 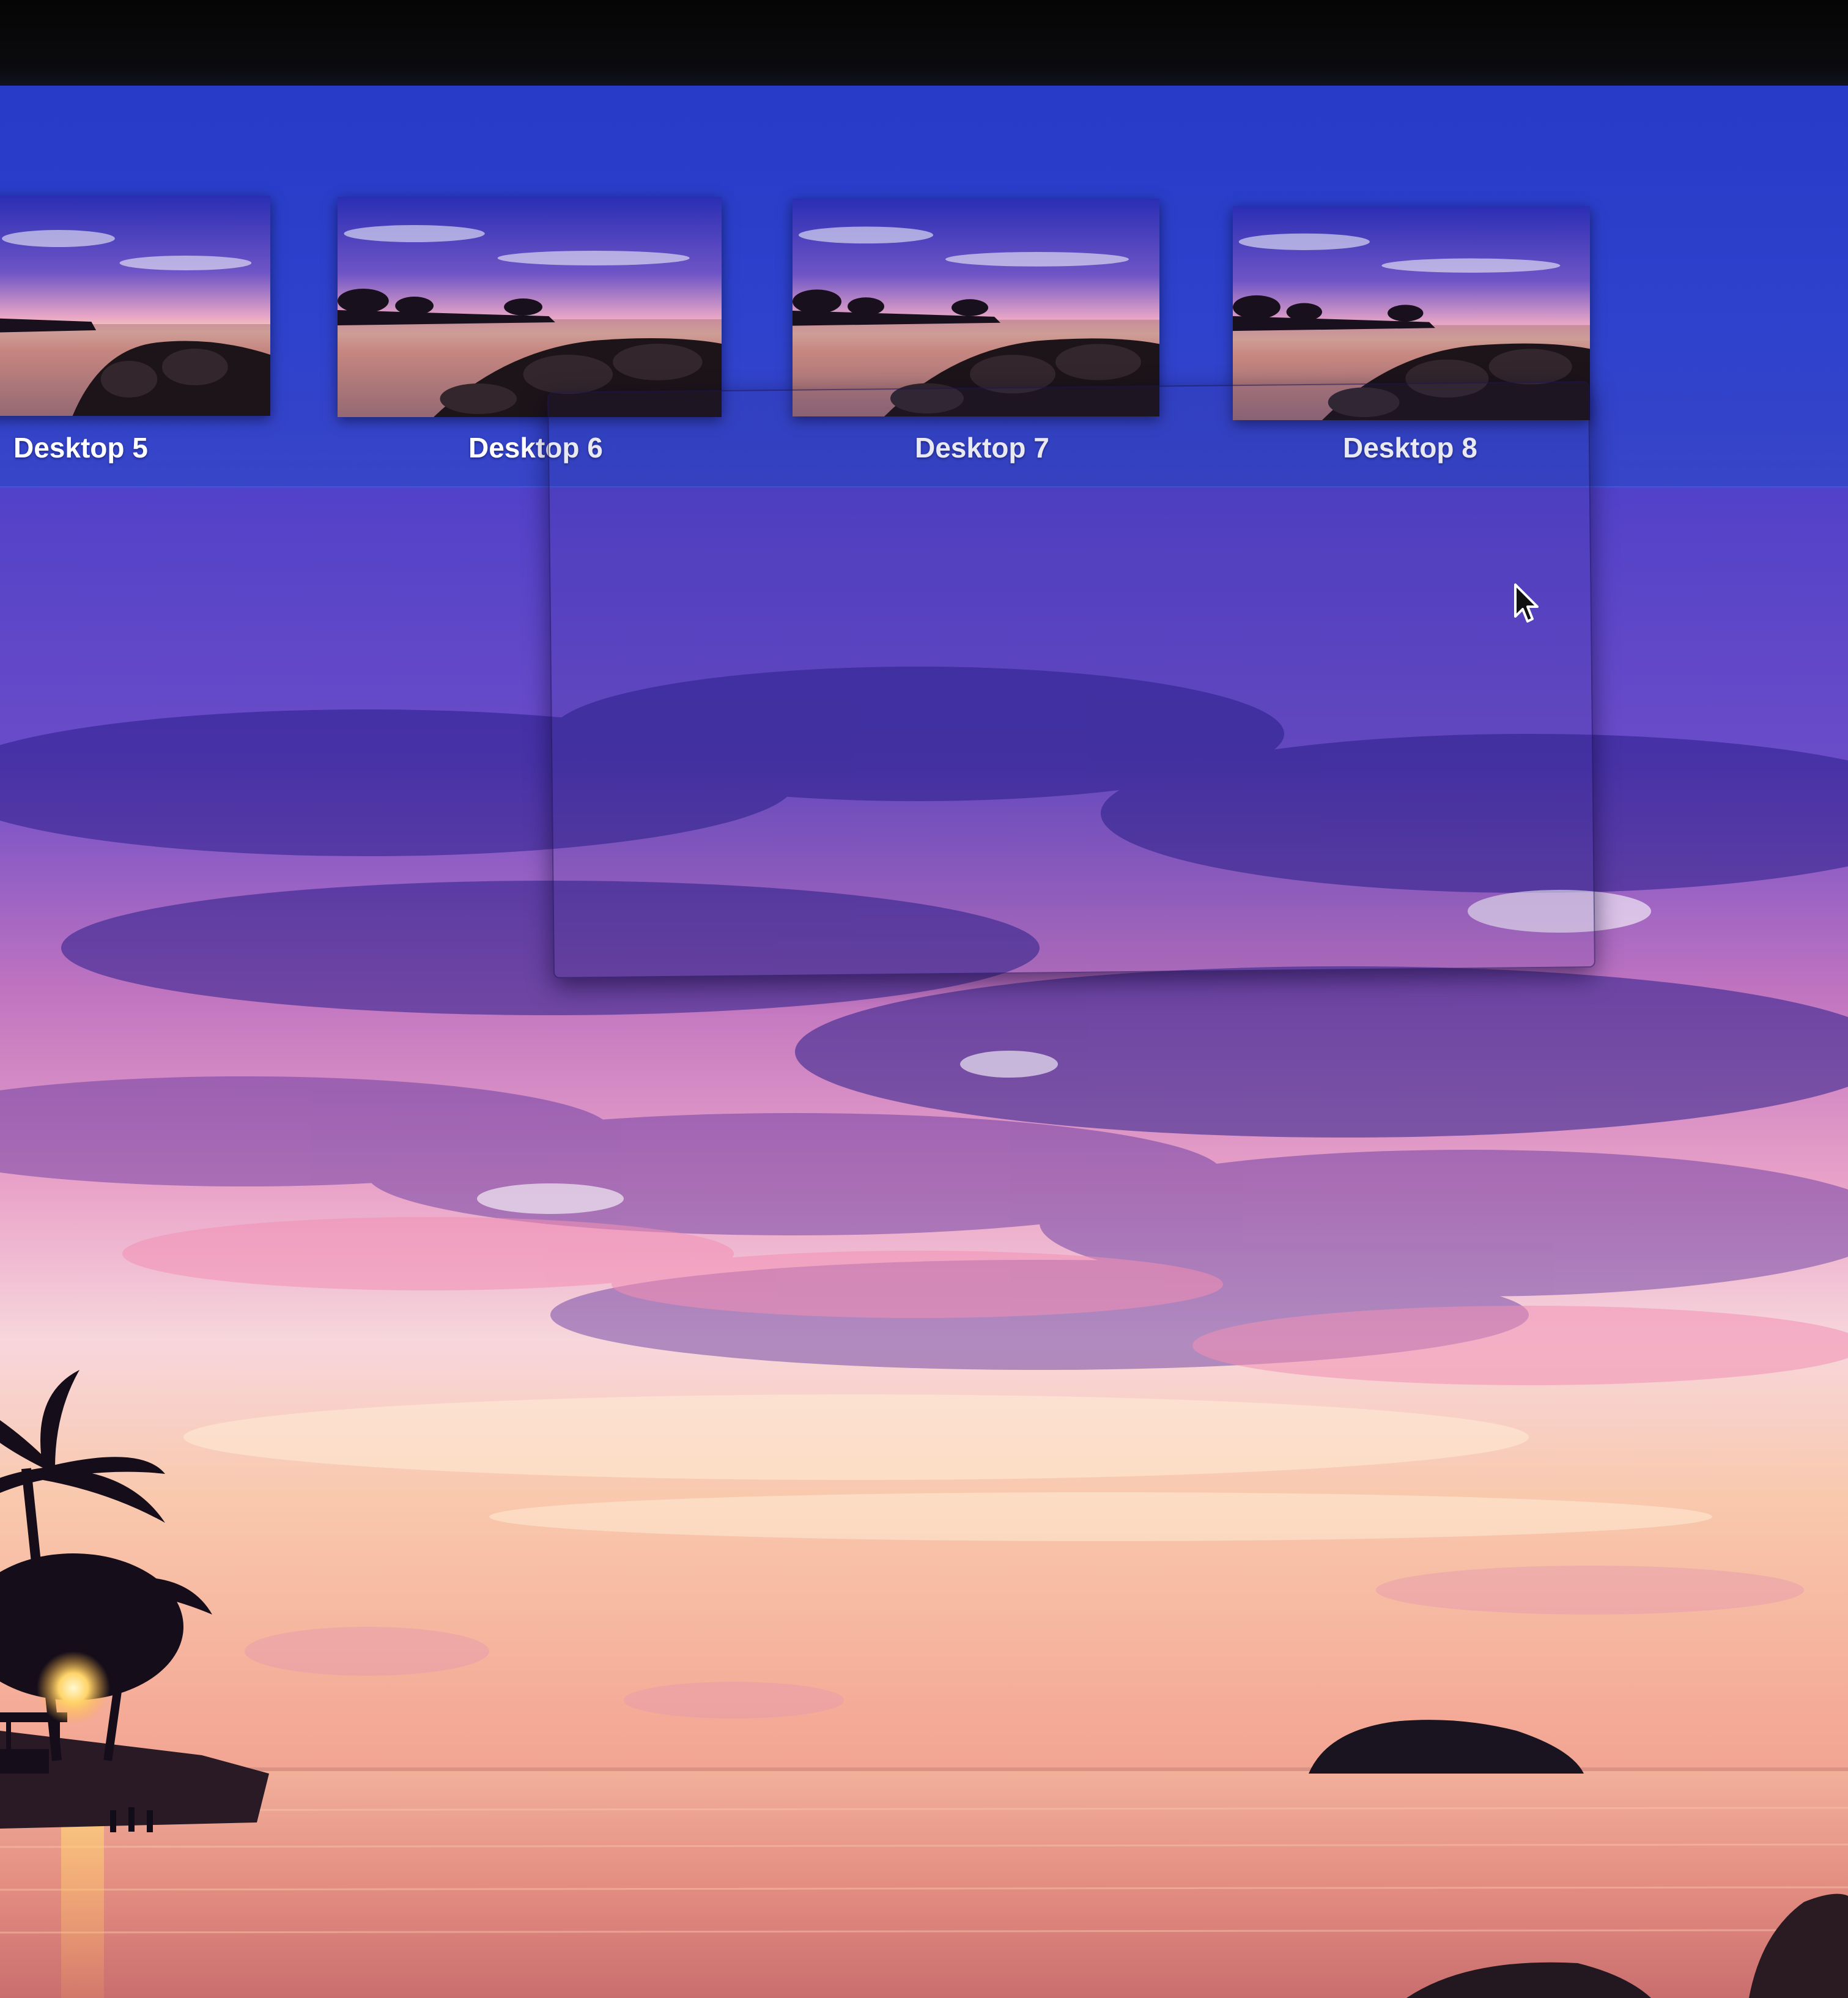 I want to click on space-label: Desktop 5, so click(x=80, y=448).